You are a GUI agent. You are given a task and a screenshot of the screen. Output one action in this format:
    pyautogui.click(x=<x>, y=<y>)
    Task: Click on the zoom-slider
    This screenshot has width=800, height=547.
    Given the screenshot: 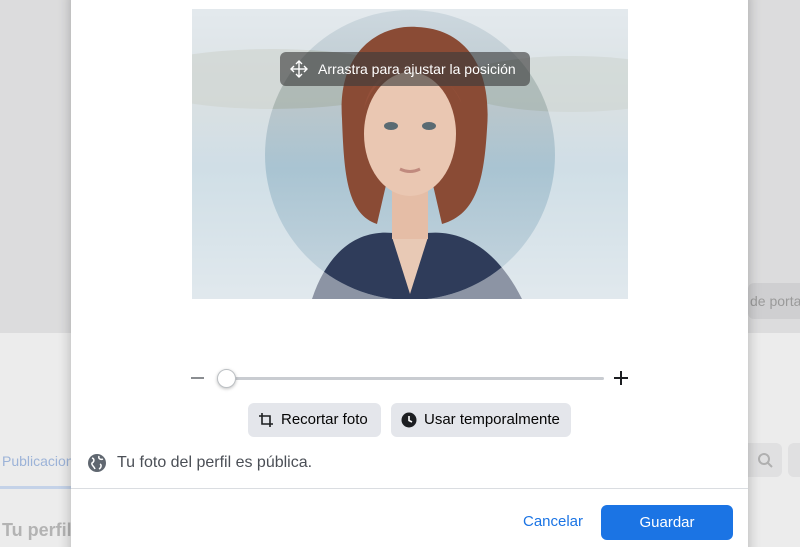 What is the action you would take?
    pyautogui.click(x=411, y=378)
    